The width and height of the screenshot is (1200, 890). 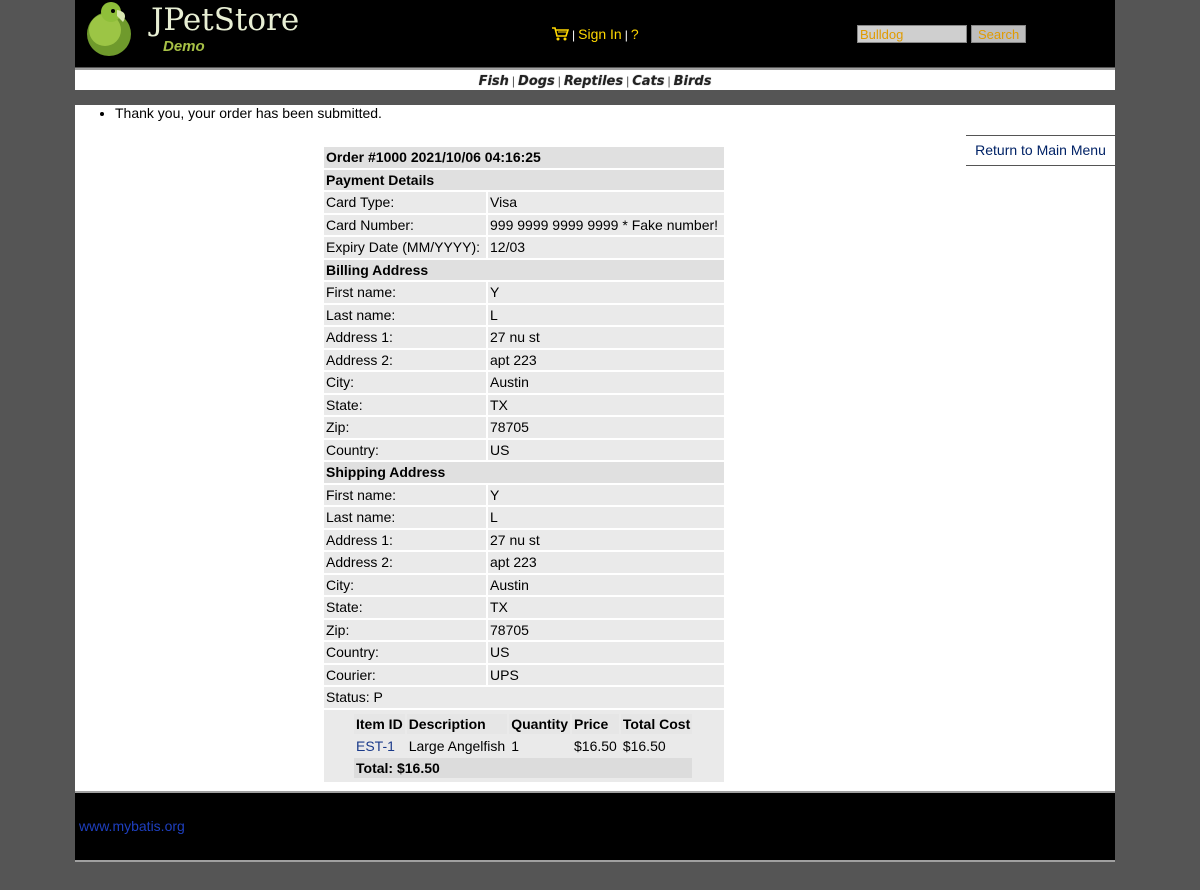 What do you see at coordinates (606, 337) in the screenshot?
I see `field-value: 27 nu st` at bounding box center [606, 337].